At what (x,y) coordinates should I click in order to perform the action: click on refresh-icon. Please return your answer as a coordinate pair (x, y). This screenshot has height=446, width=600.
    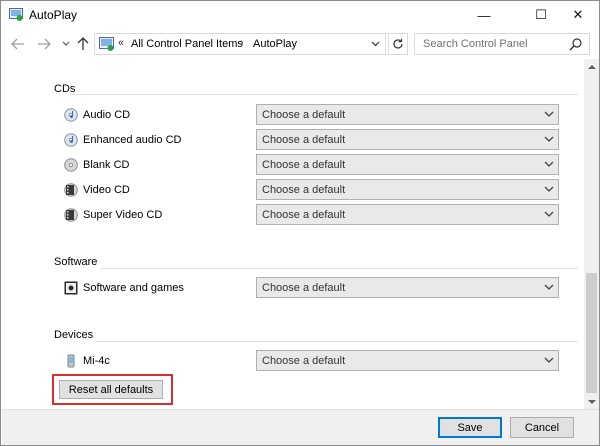
    Looking at the image, I should click on (398, 43).